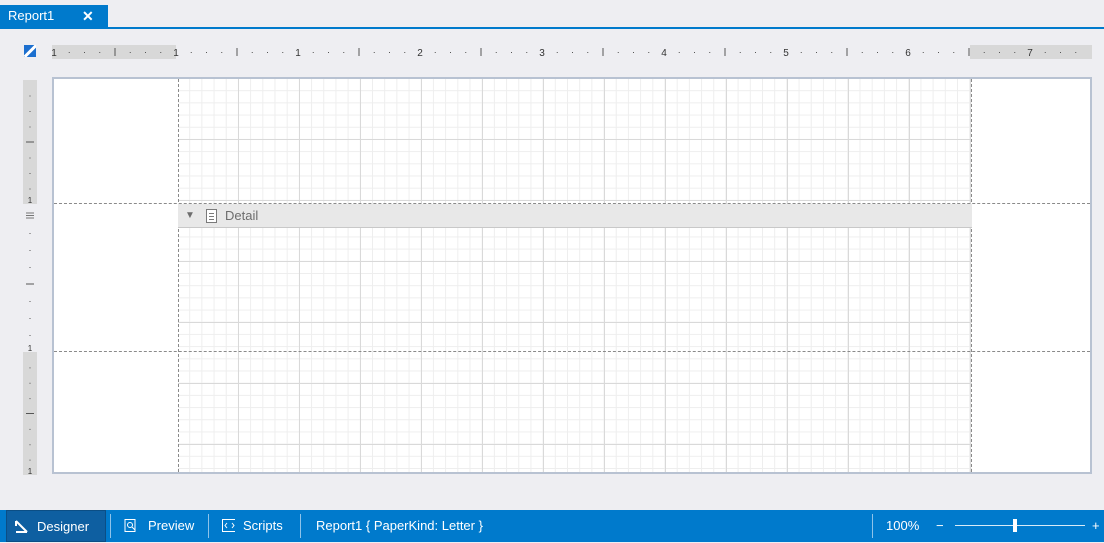 The width and height of the screenshot is (1104, 543). I want to click on scripts-icon, so click(228, 525).